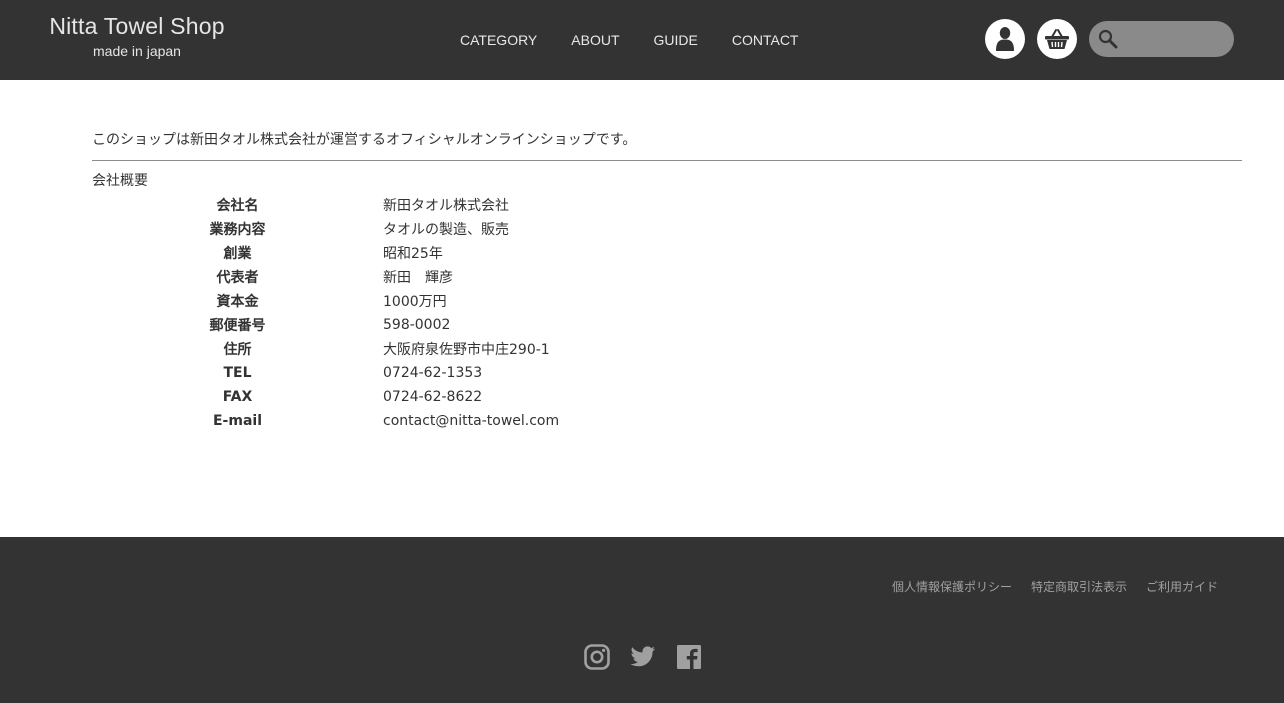  Describe the element at coordinates (237, 421) in the screenshot. I see `info-label: E-mail` at that location.